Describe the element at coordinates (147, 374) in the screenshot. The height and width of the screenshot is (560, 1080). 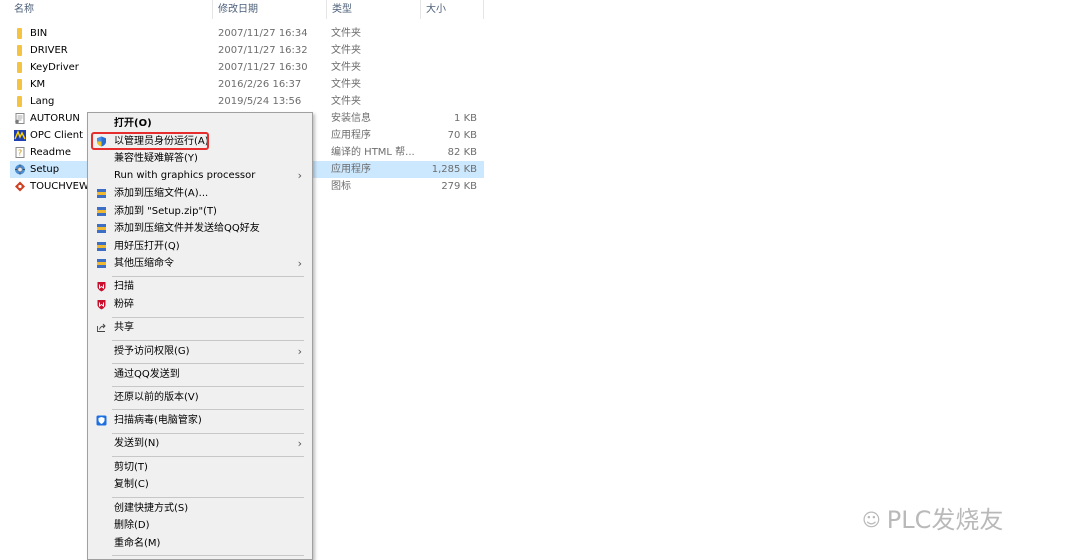
I see `menu-item-label: 通过QQ发送到` at that location.